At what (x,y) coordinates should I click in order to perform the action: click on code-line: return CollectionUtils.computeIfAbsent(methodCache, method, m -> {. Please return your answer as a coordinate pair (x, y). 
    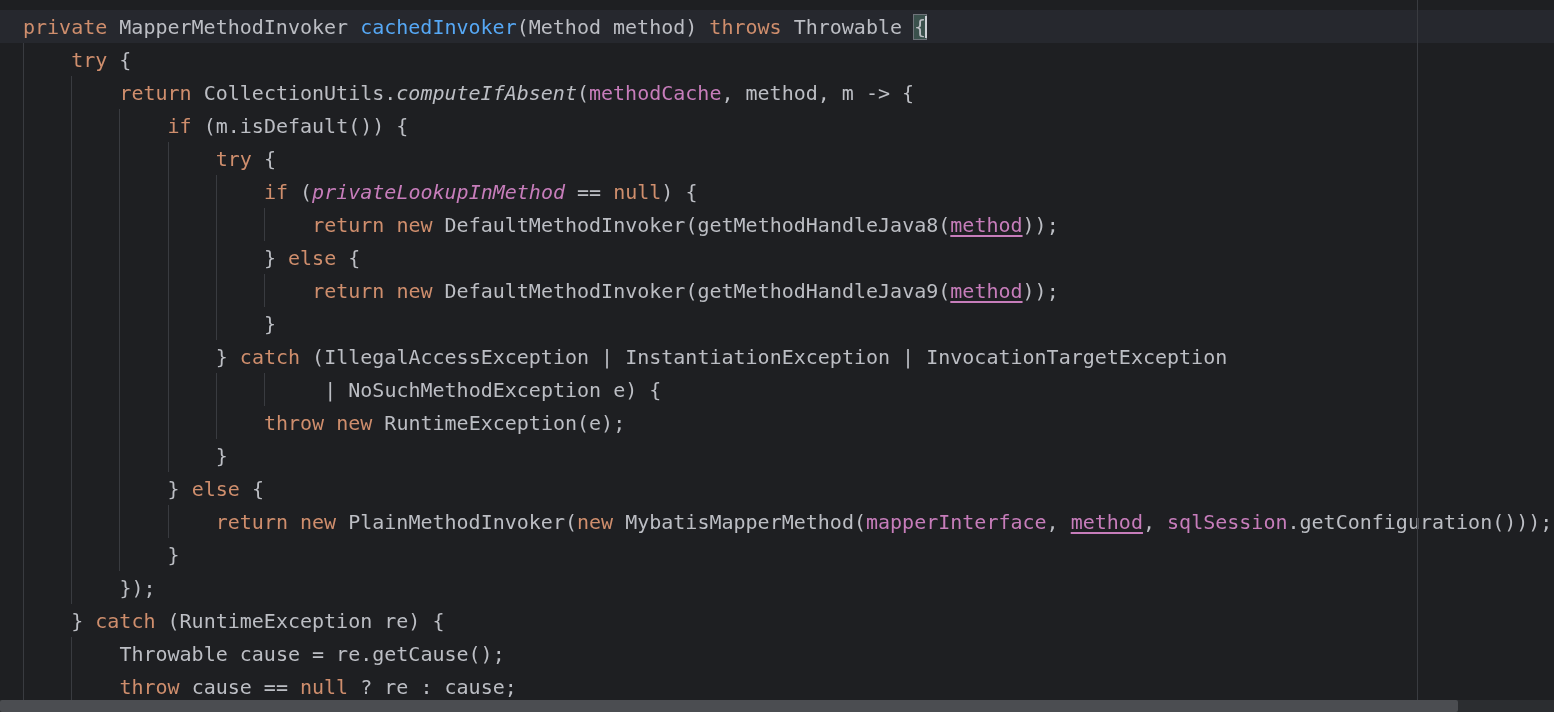
    Looking at the image, I should click on (517, 92).